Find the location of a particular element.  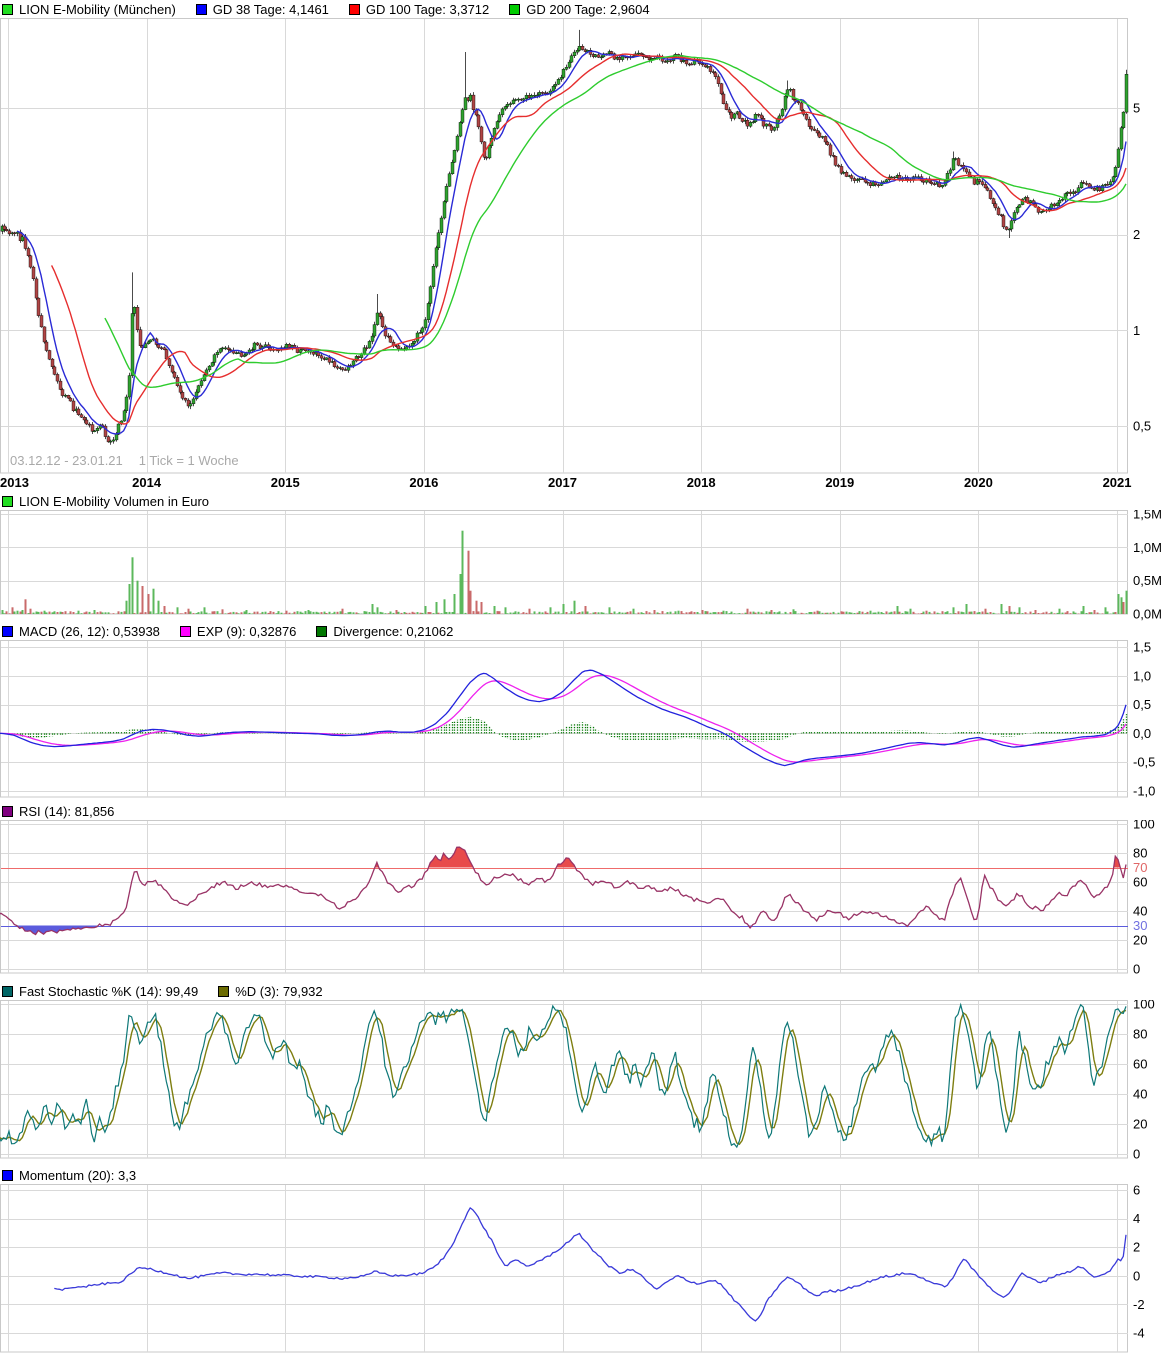

macd-chart: 1,5 1,0 0,5 0,0 -0,5 -1,0 is located at coordinates (577, 719).